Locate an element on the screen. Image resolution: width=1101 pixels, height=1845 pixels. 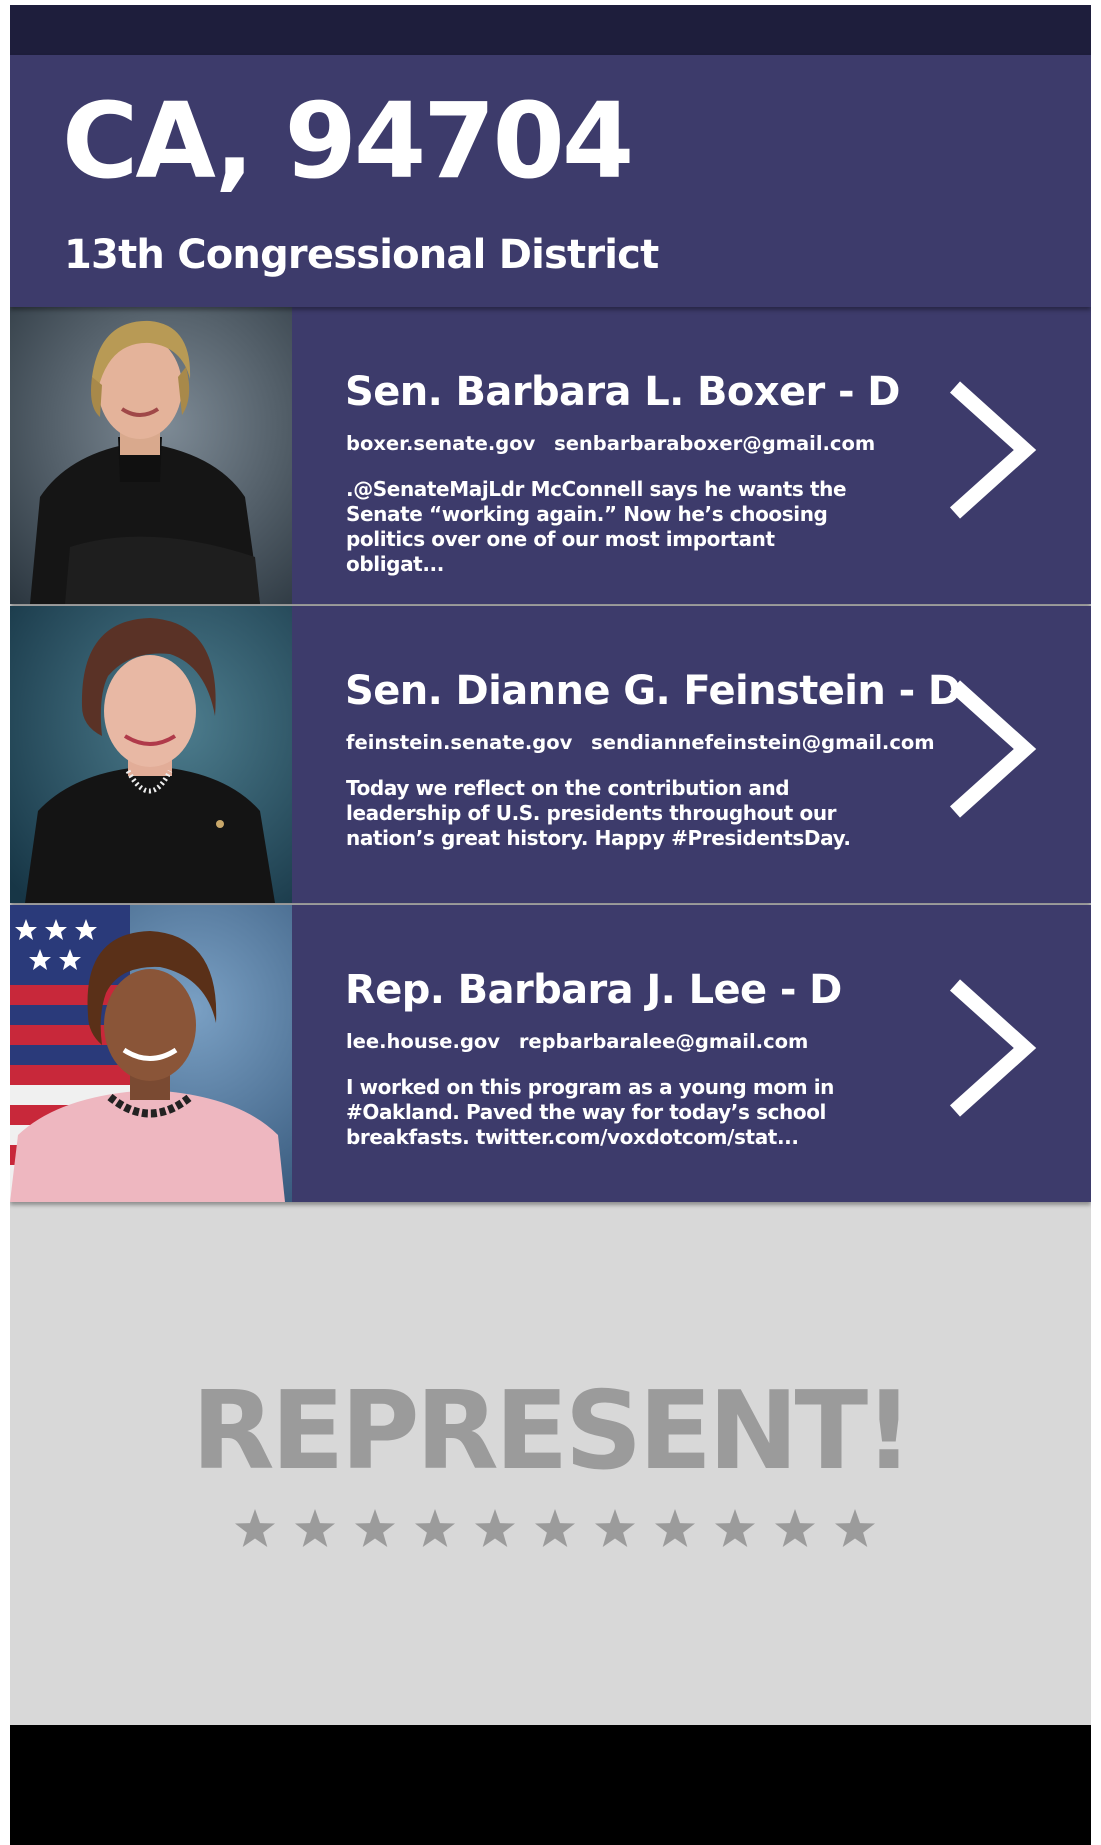
representative-name: Rep. Barbara J. Lee - D is located at coordinates (593, 990).